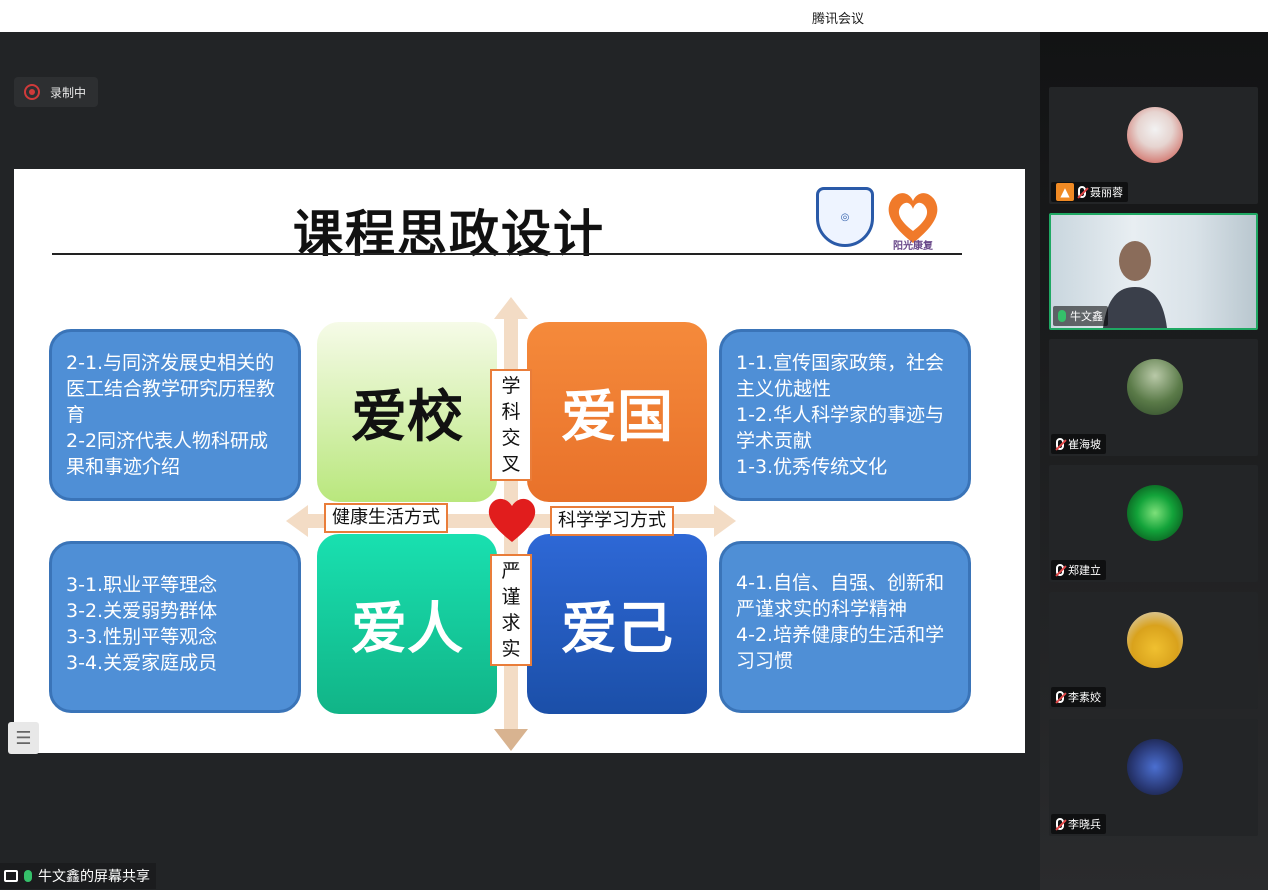 The height and width of the screenshot is (890, 1268). What do you see at coordinates (511, 308) in the screenshot?
I see `arrow-up-icon` at bounding box center [511, 308].